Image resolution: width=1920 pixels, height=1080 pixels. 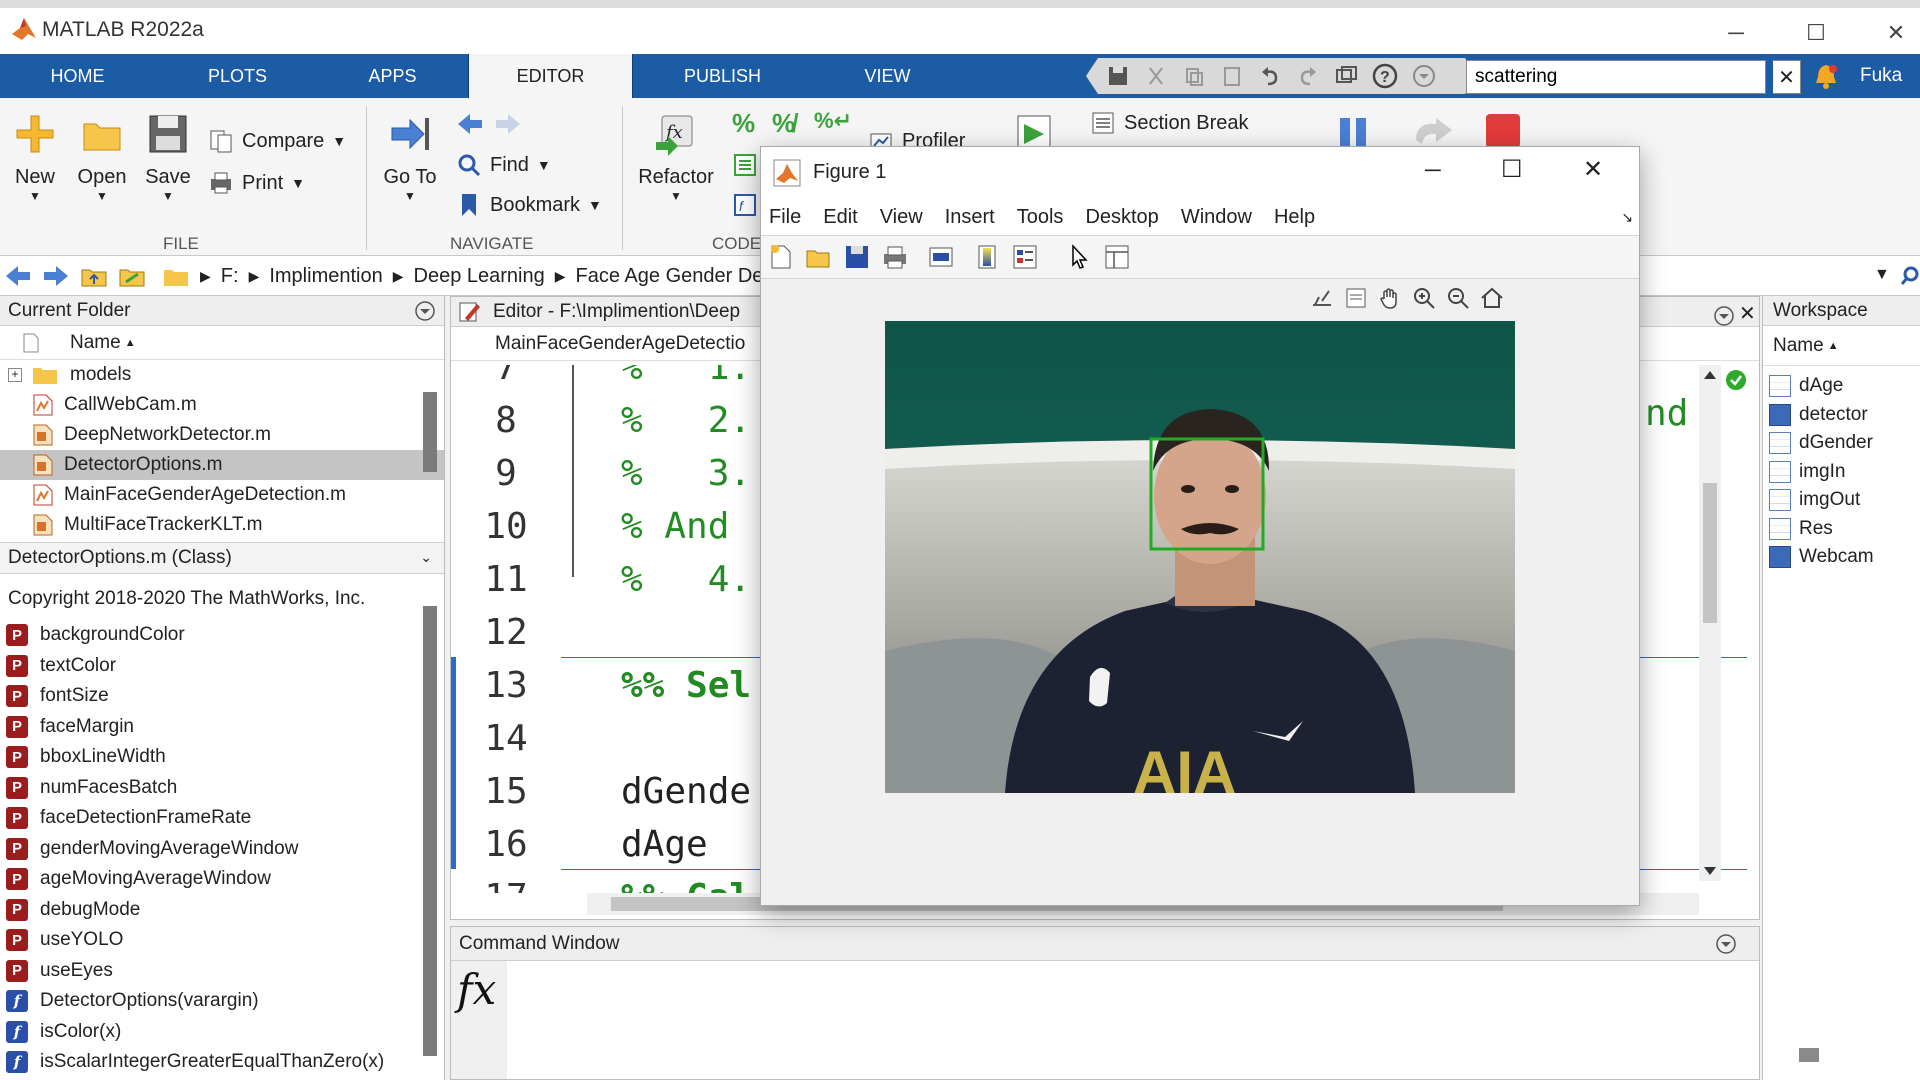 What do you see at coordinates (35, 157) in the screenshot?
I see `new-button: New ▼` at bounding box center [35, 157].